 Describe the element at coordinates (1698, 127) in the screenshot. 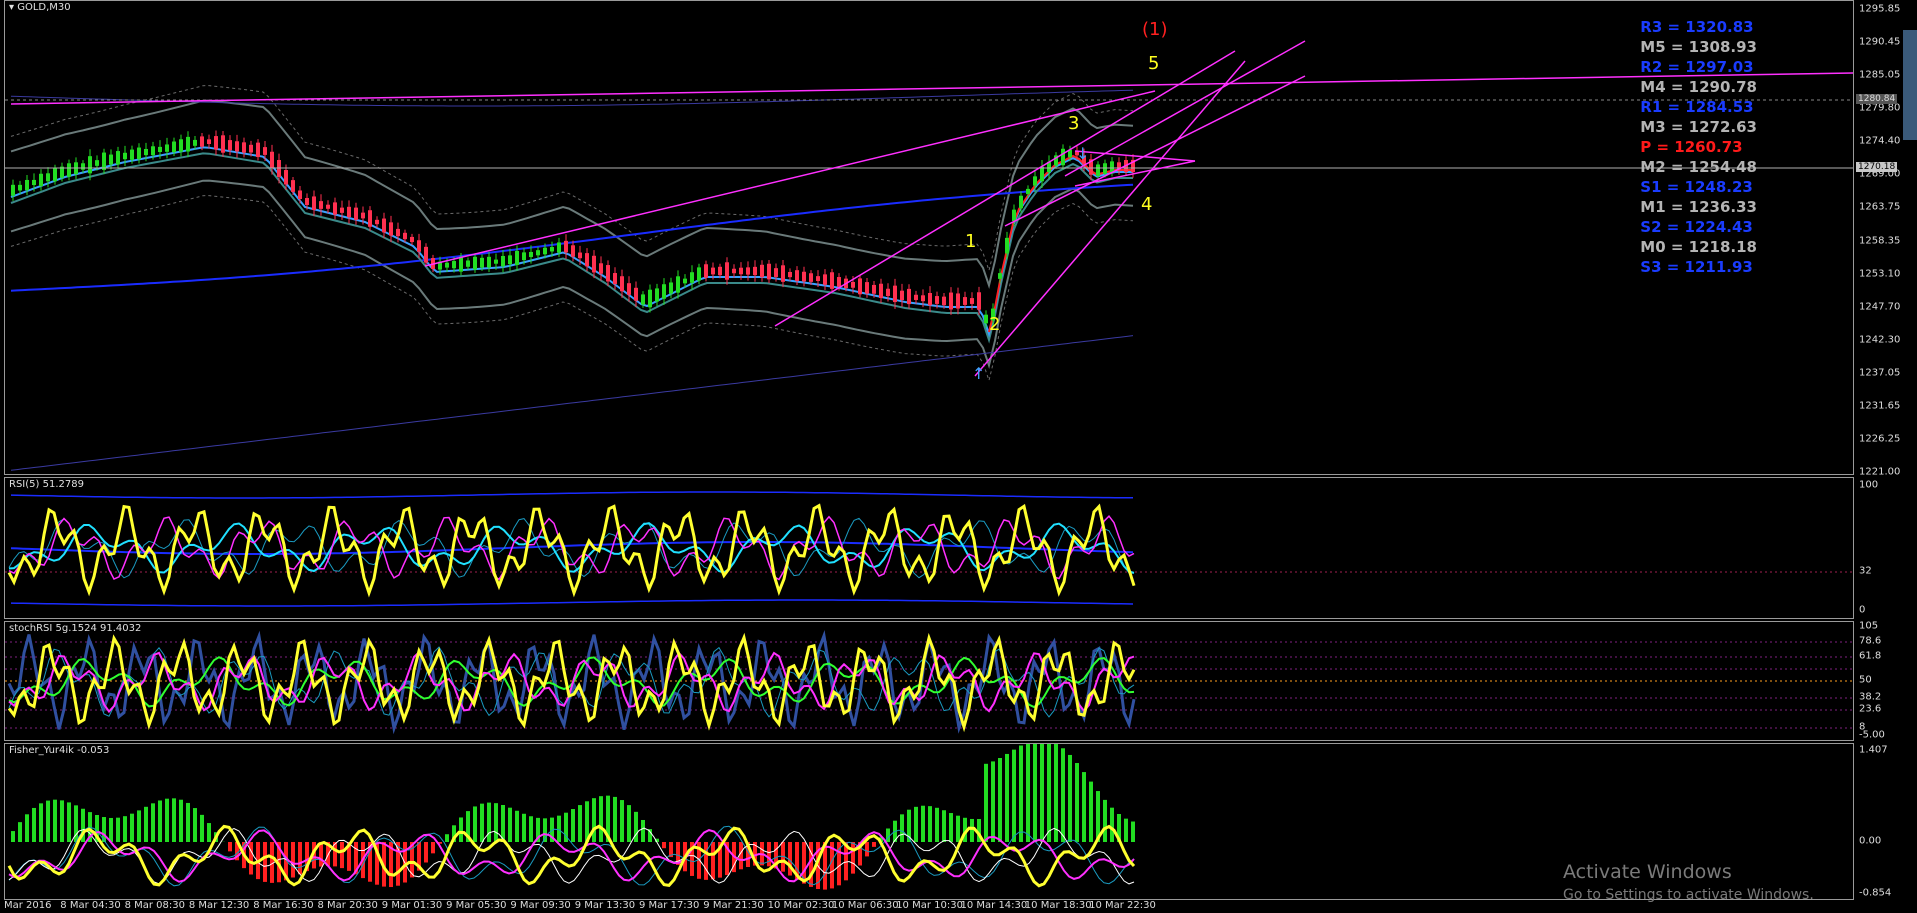

I see `pivot-level-label: M3 = 1272.63` at that location.